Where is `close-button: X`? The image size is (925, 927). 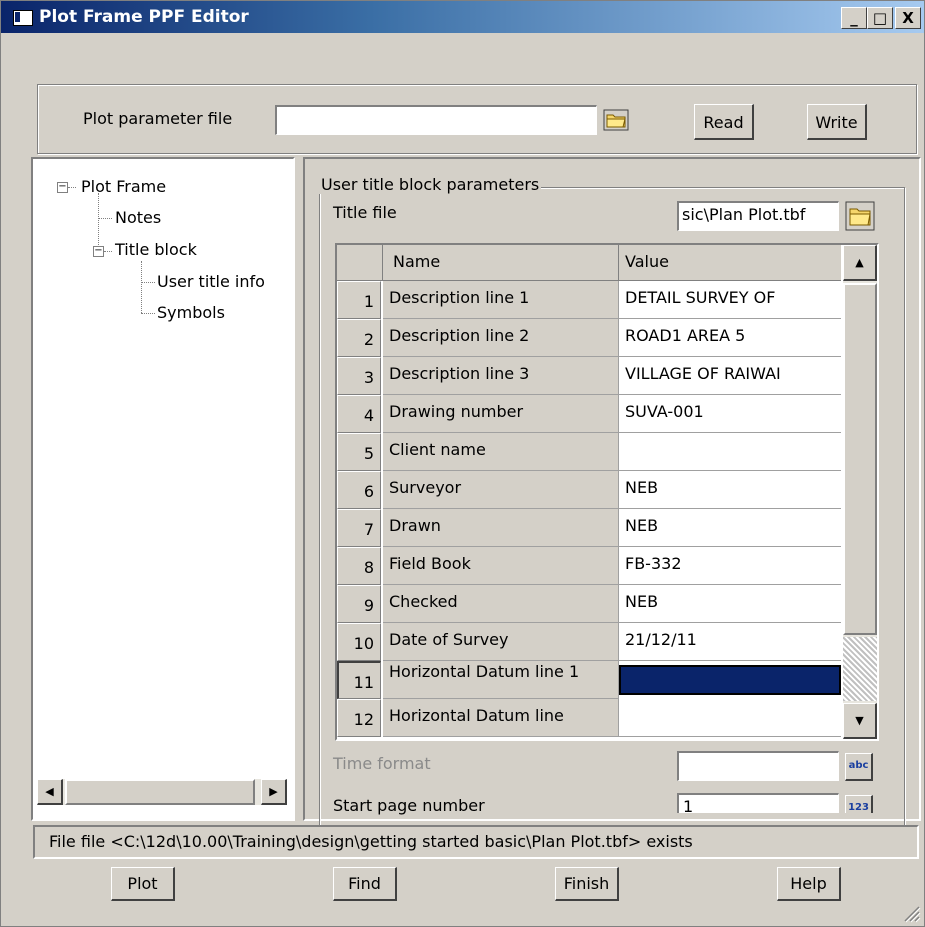 close-button: X is located at coordinates (908, 18).